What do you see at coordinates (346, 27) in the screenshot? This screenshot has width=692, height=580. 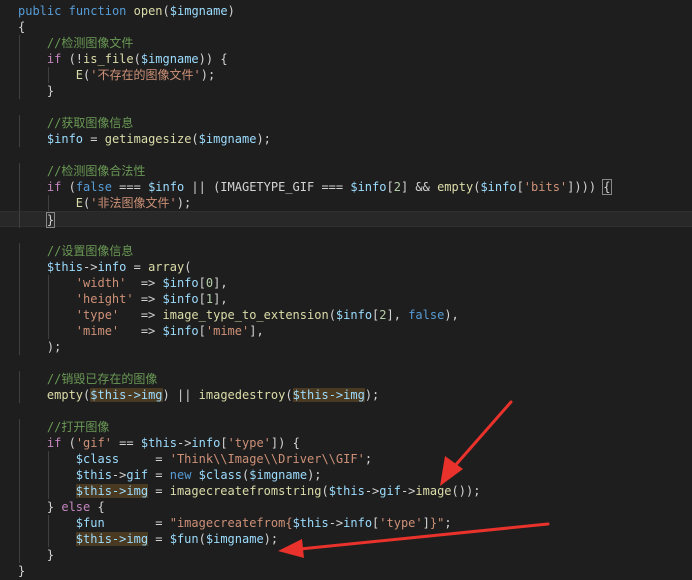 I see `code-line: {` at bounding box center [346, 27].